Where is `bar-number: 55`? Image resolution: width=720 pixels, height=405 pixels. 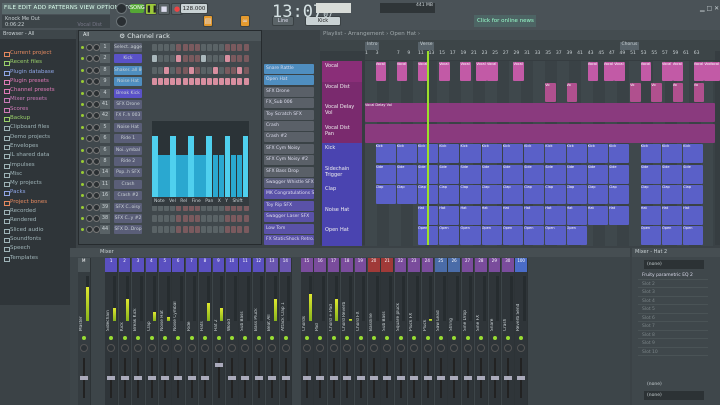
bar-number: 55 is located at coordinates (654, 53).